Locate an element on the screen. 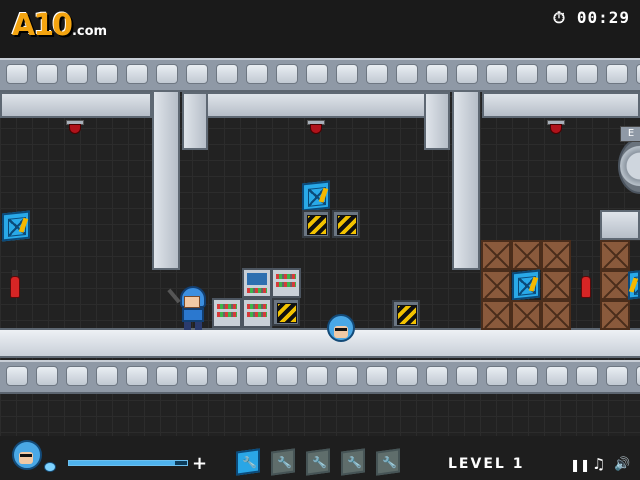  sound-button: 🔊 is located at coordinates (622, 464).